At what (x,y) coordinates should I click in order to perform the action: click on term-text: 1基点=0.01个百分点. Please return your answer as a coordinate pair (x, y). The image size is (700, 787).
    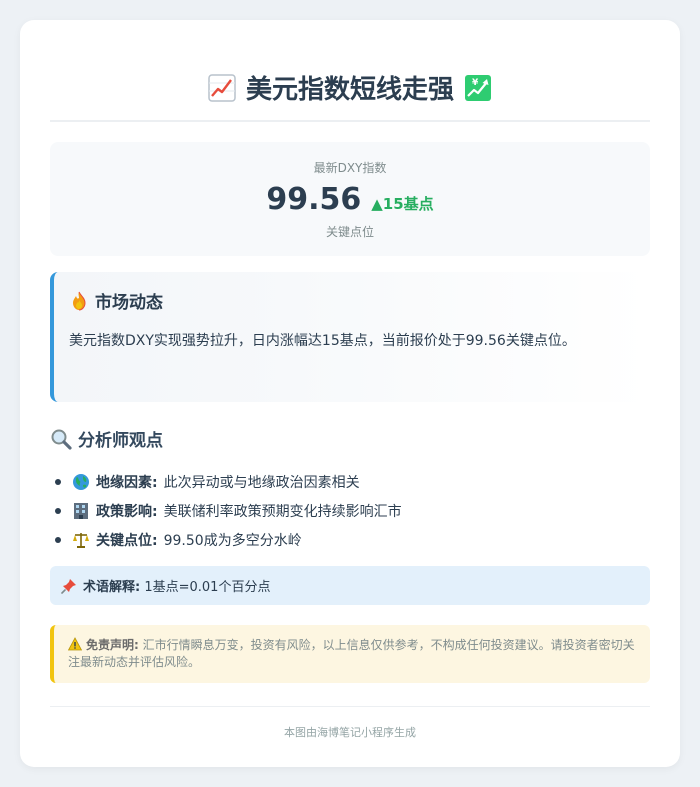
    Looking at the image, I should click on (205, 587).